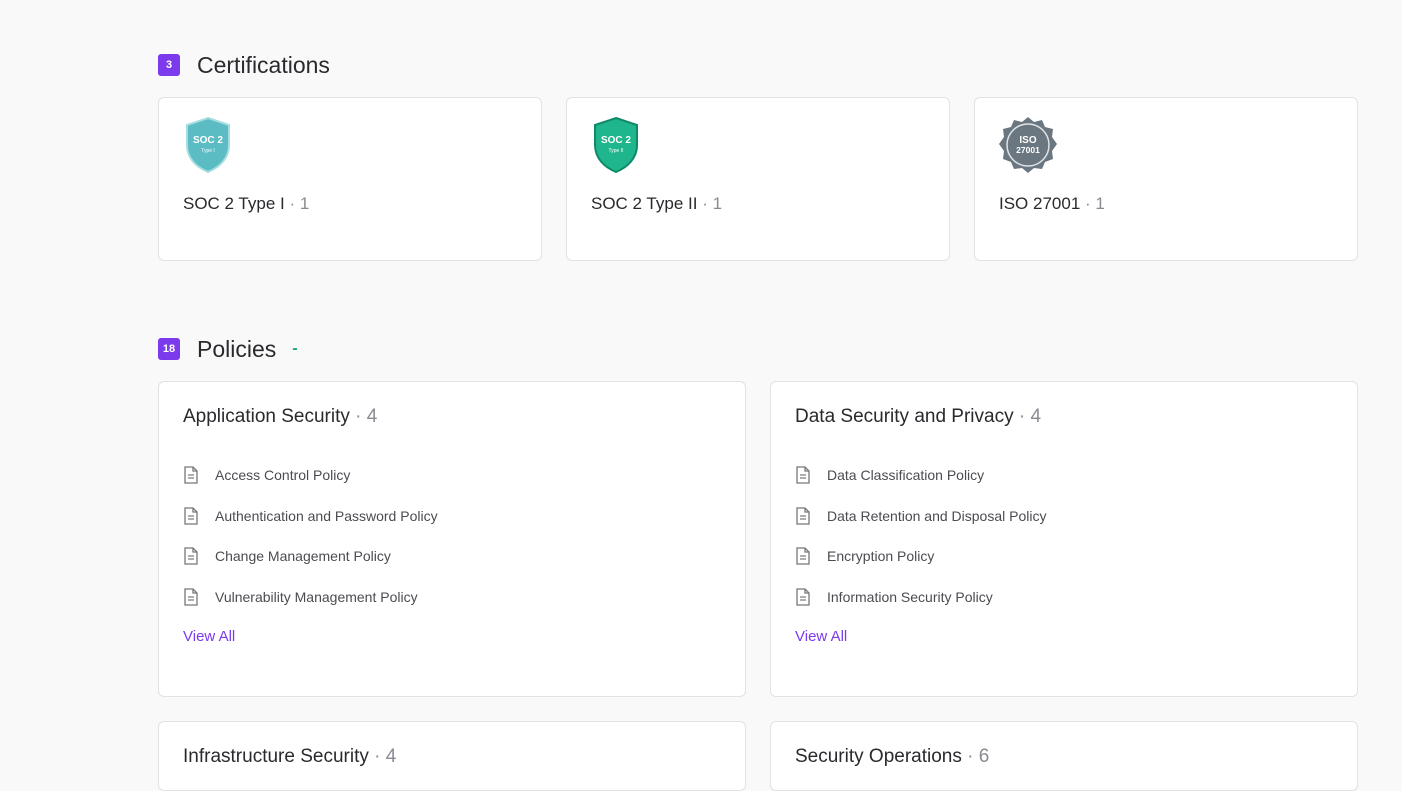  Describe the element at coordinates (920, 516) in the screenshot. I see `policy-item: Data Retention and Disposal Policy` at that location.